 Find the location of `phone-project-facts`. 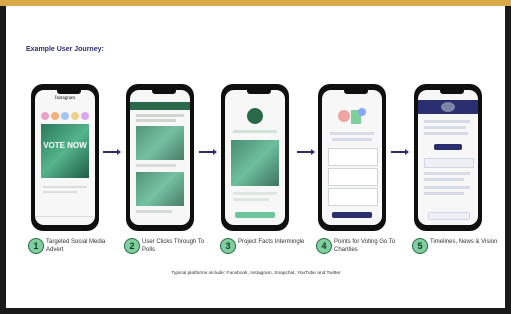

phone-project-facts is located at coordinates (255, 157).